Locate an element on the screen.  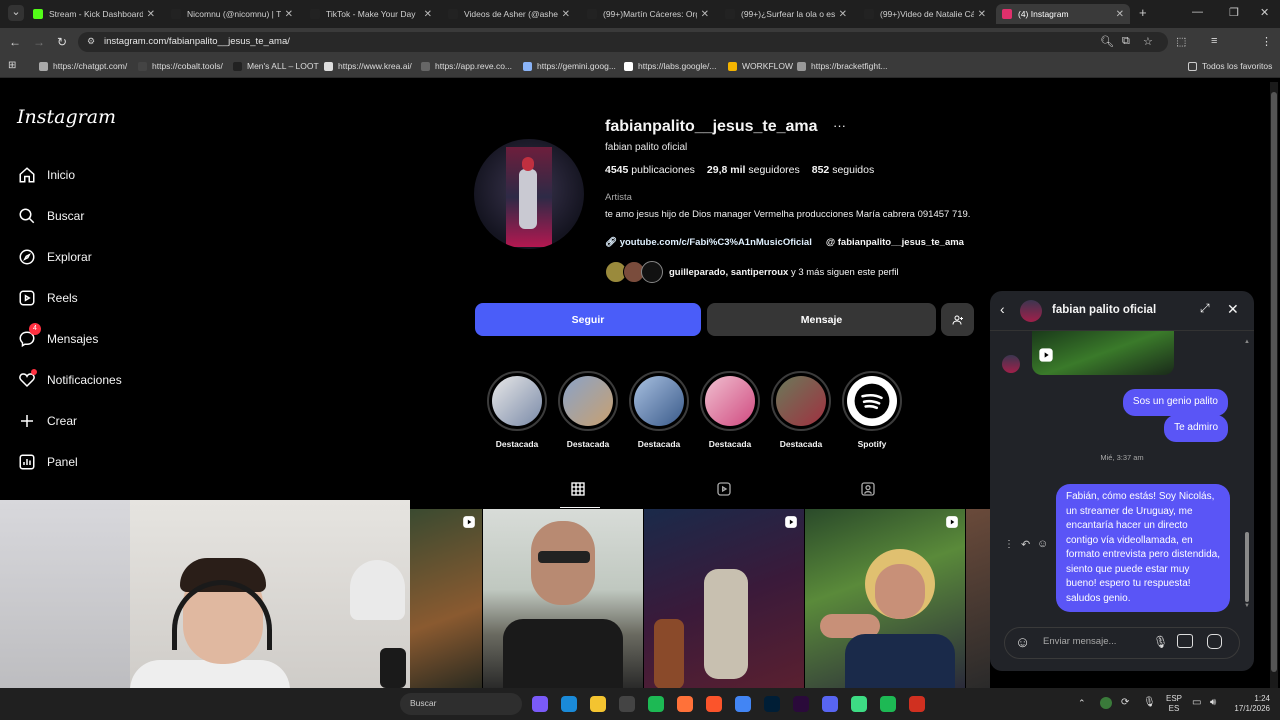
install-icon: ⧉ is located at coordinates (1126, 41).